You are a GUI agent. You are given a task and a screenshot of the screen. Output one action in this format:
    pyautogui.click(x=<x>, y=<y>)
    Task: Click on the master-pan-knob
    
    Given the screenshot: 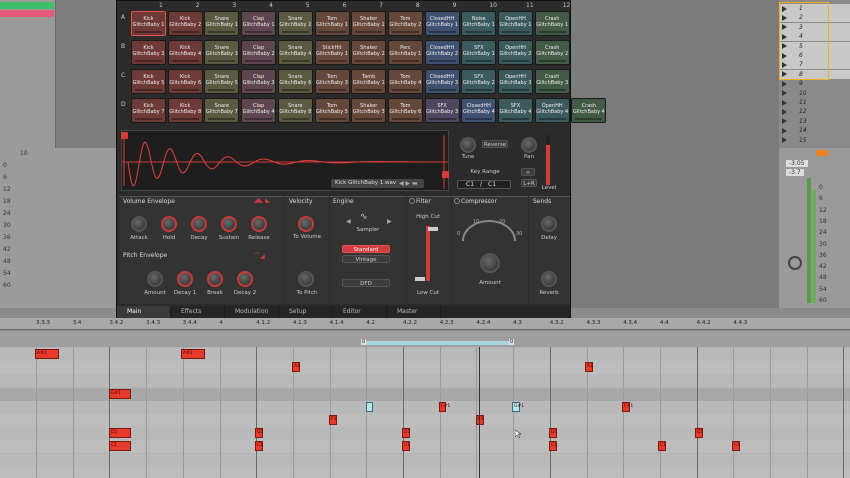 What is the action you would take?
    pyautogui.click(x=795, y=263)
    